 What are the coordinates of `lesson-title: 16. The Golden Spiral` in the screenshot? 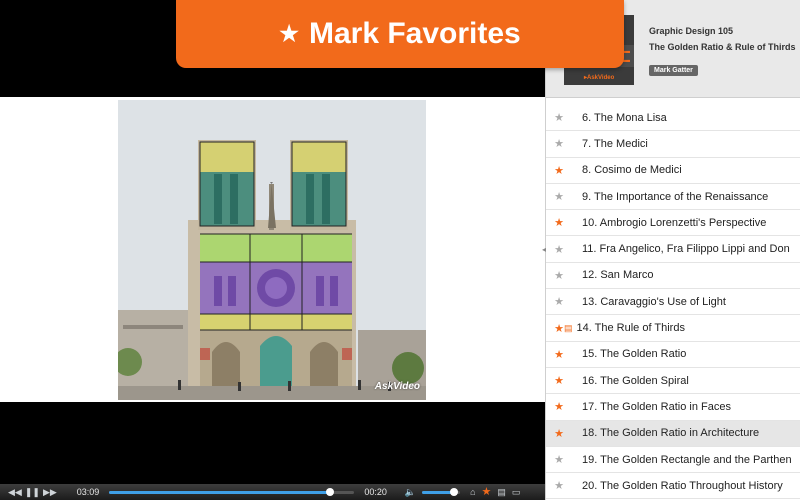 It's located at (635, 380).